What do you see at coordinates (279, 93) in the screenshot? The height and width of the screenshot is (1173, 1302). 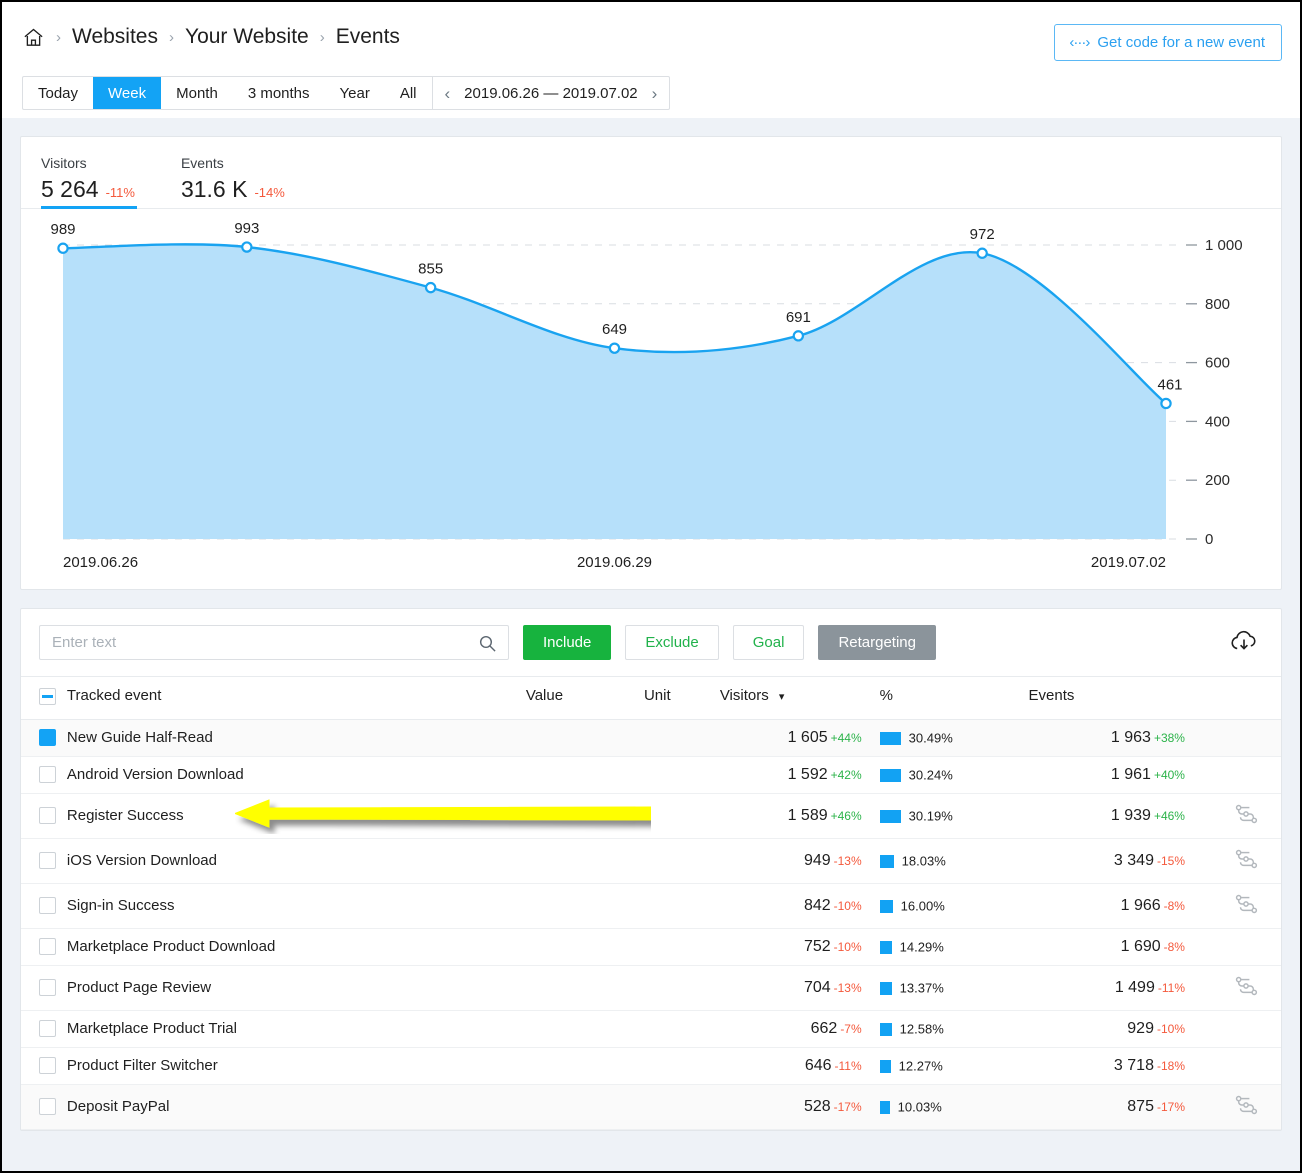 I see `period-tab-3-months: 3 months` at bounding box center [279, 93].